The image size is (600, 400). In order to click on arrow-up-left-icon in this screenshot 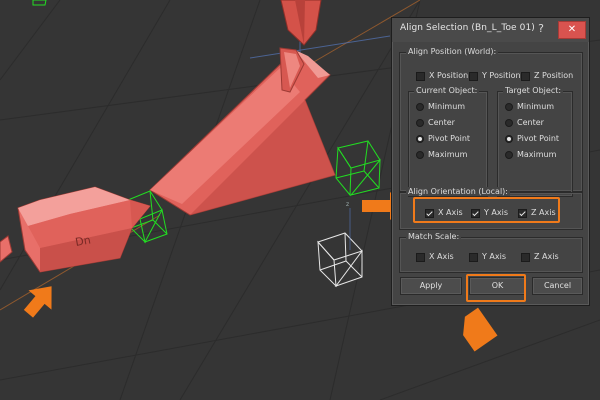, I will do `click(37, 302)`.